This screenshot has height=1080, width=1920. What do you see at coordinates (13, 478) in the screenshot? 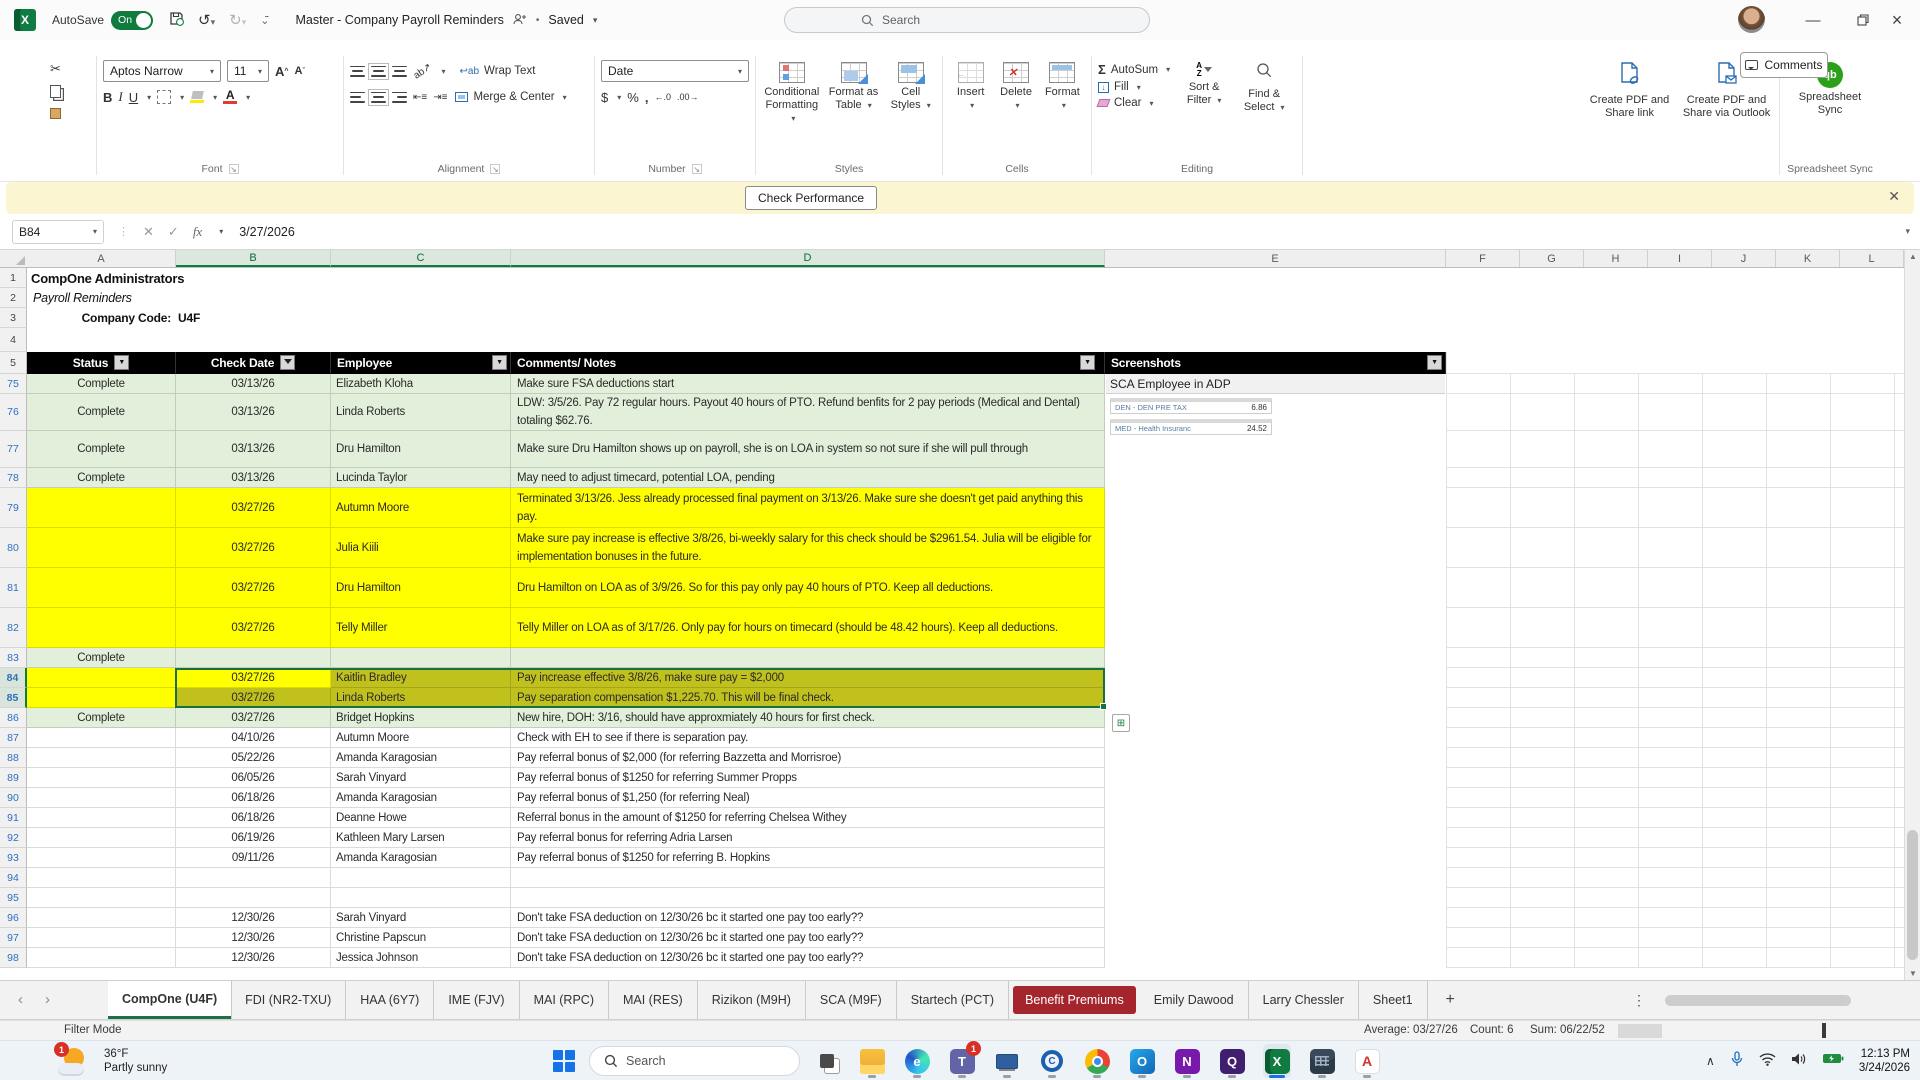
I see `row-header-78: 78` at bounding box center [13, 478].